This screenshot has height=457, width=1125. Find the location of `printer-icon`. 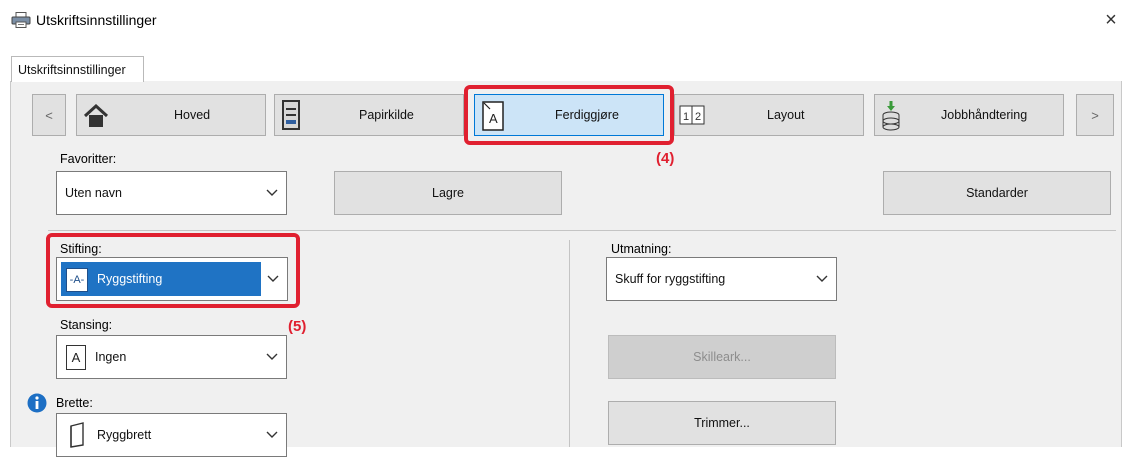

printer-icon is located at coordinates (21, 20).